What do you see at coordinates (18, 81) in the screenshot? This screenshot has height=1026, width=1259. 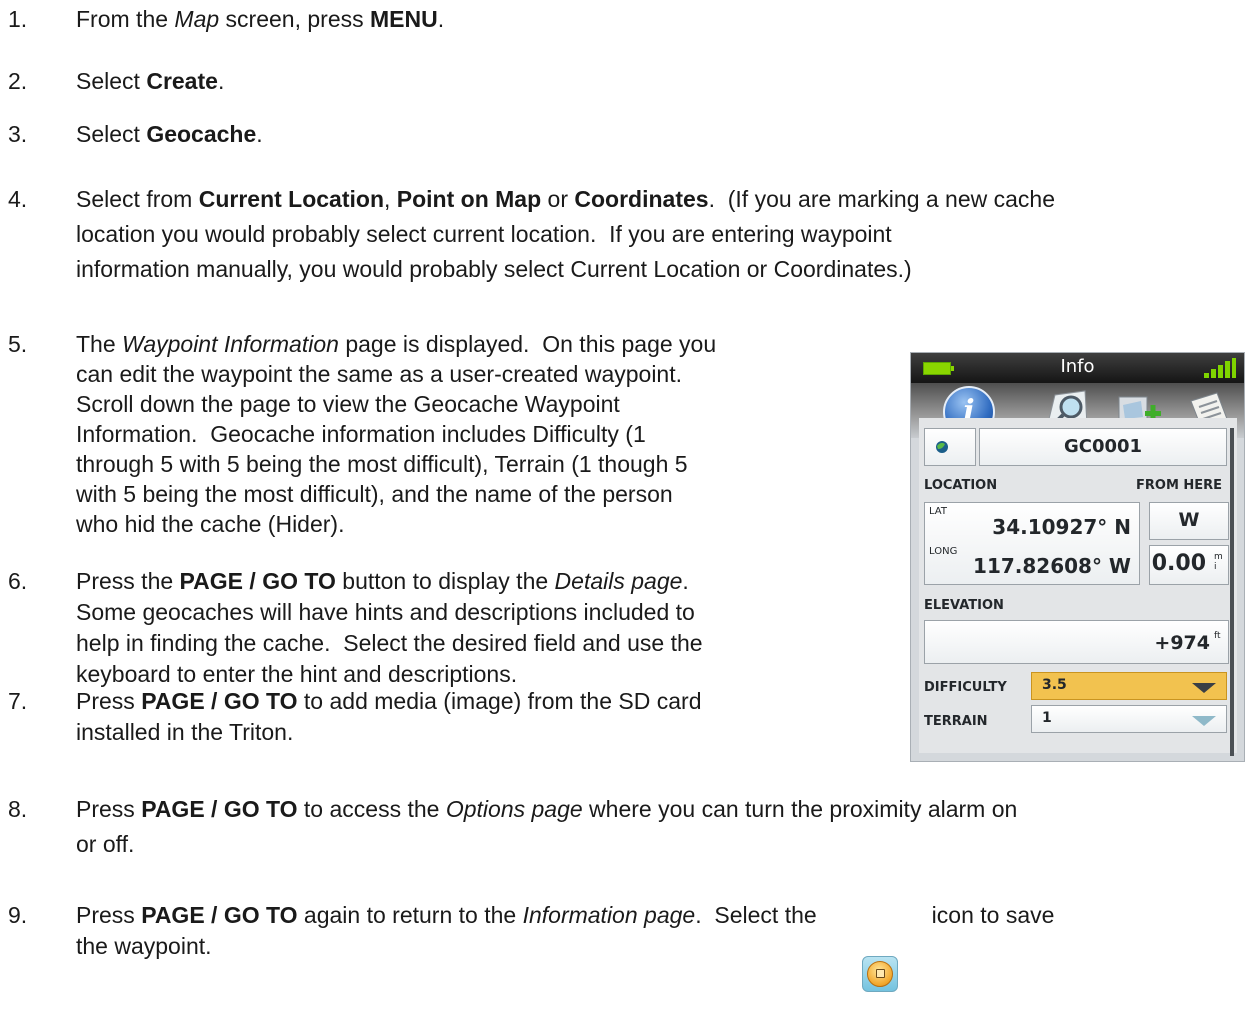 I see `step-number: 2.` at bounding box center [18, 81].